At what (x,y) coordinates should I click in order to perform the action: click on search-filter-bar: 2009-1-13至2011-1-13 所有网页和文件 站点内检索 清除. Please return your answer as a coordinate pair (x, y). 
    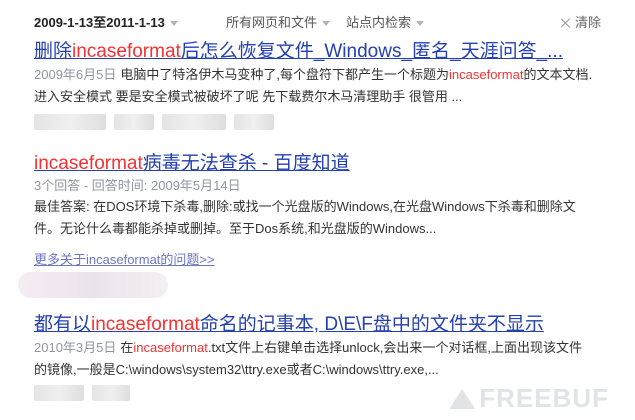
    Looking at the image, I should click on (317, 22).